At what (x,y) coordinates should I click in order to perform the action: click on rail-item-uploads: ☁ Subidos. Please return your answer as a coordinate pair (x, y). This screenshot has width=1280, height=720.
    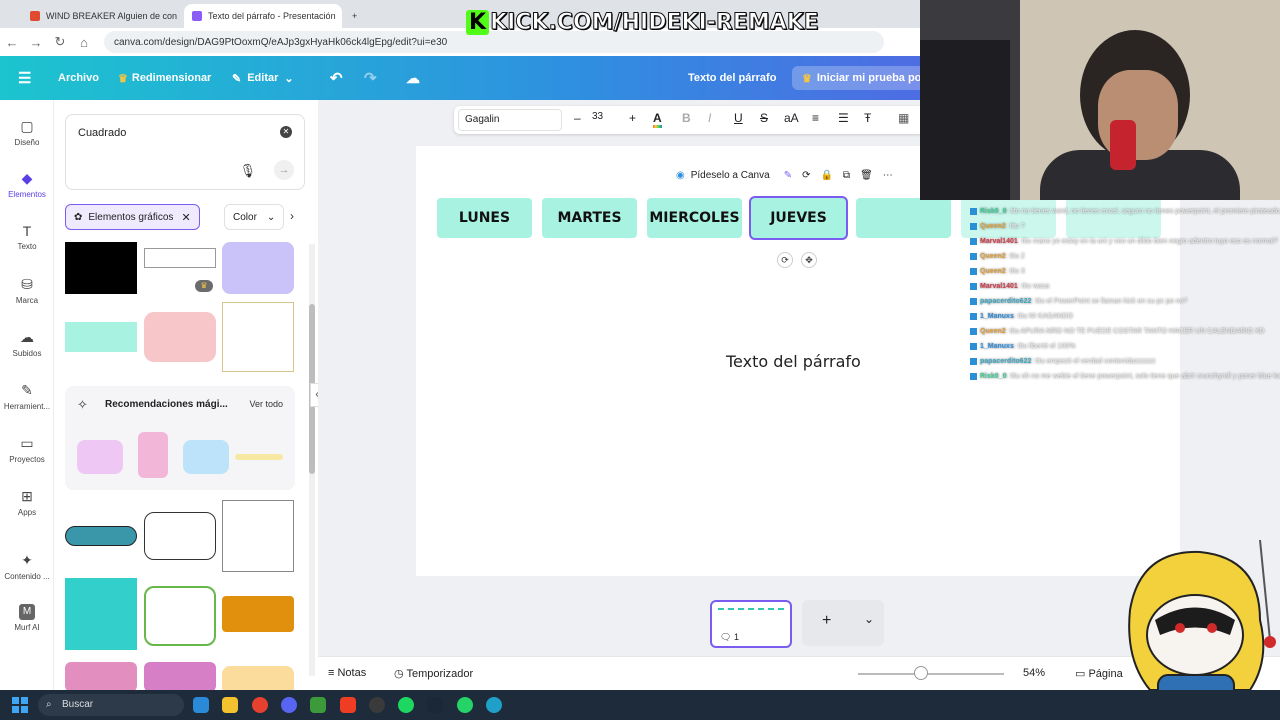
    Looking at the image, I should click on (27, 343).